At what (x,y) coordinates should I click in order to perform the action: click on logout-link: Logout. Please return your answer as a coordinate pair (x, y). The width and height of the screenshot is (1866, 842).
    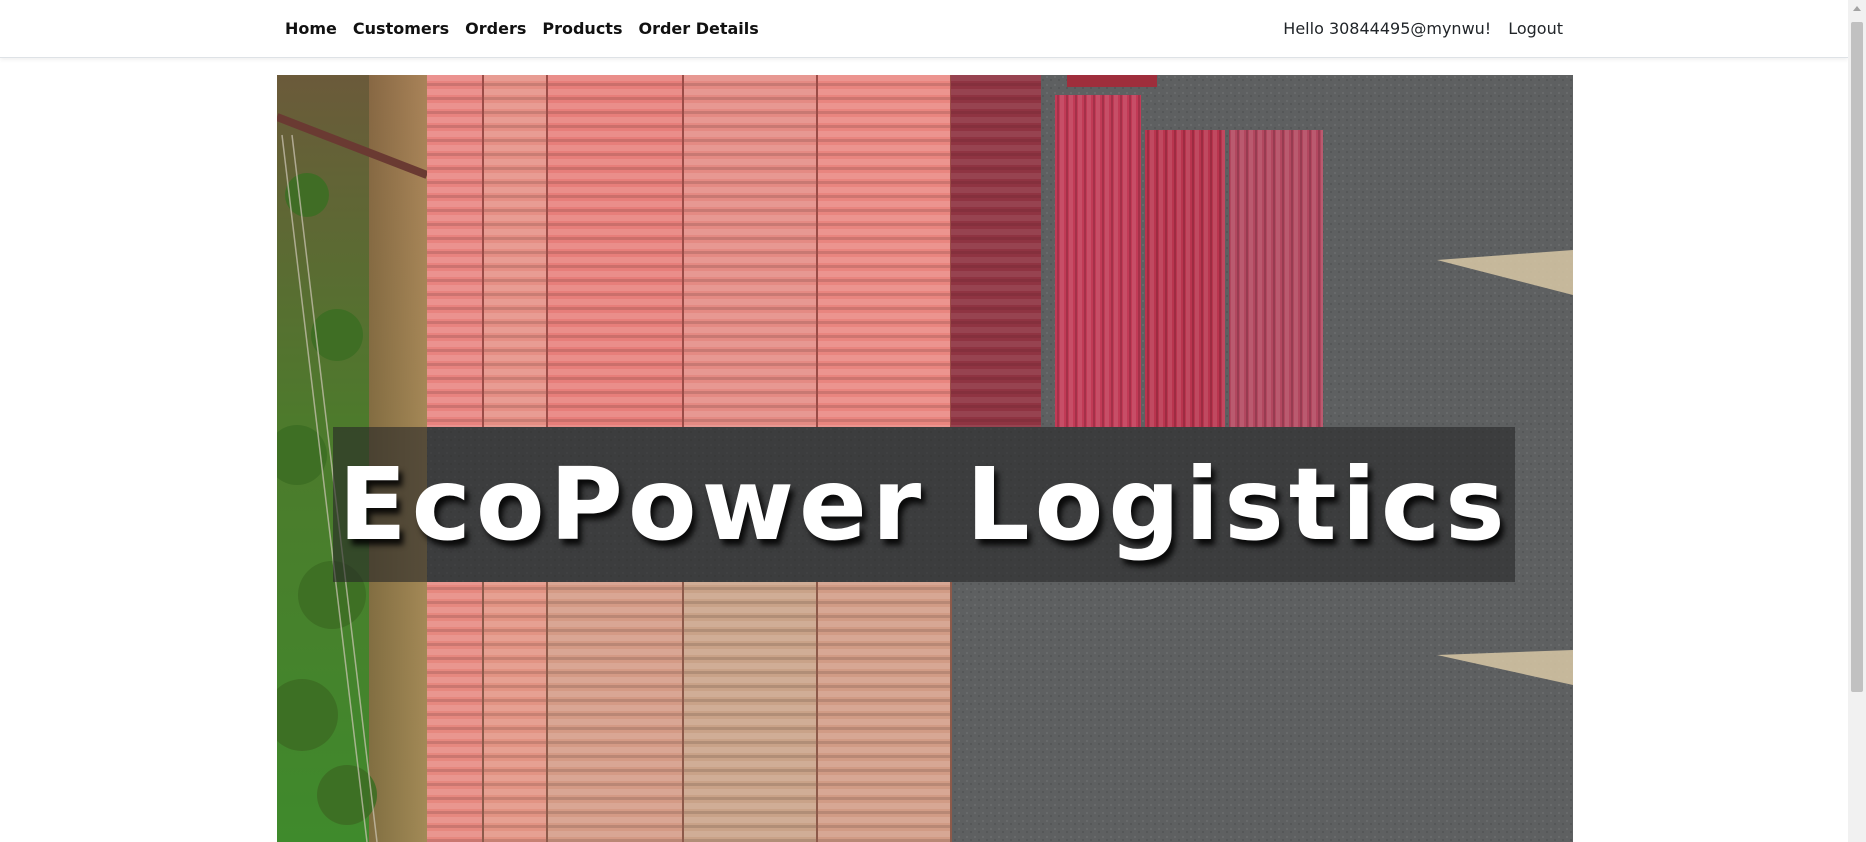
    Looking at the image, I should click on (1535, 28).